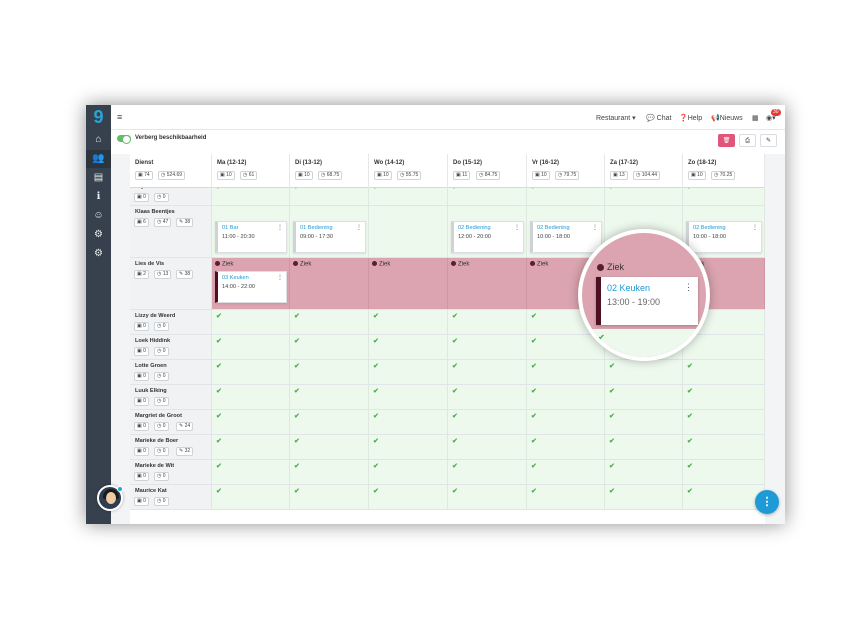 The width and height of the screenshot is (868, 630). What do you see at coordinates (98, 216) in the screenshot?
I see `smiley-icon: ☺` at bounding box center [98, 216].